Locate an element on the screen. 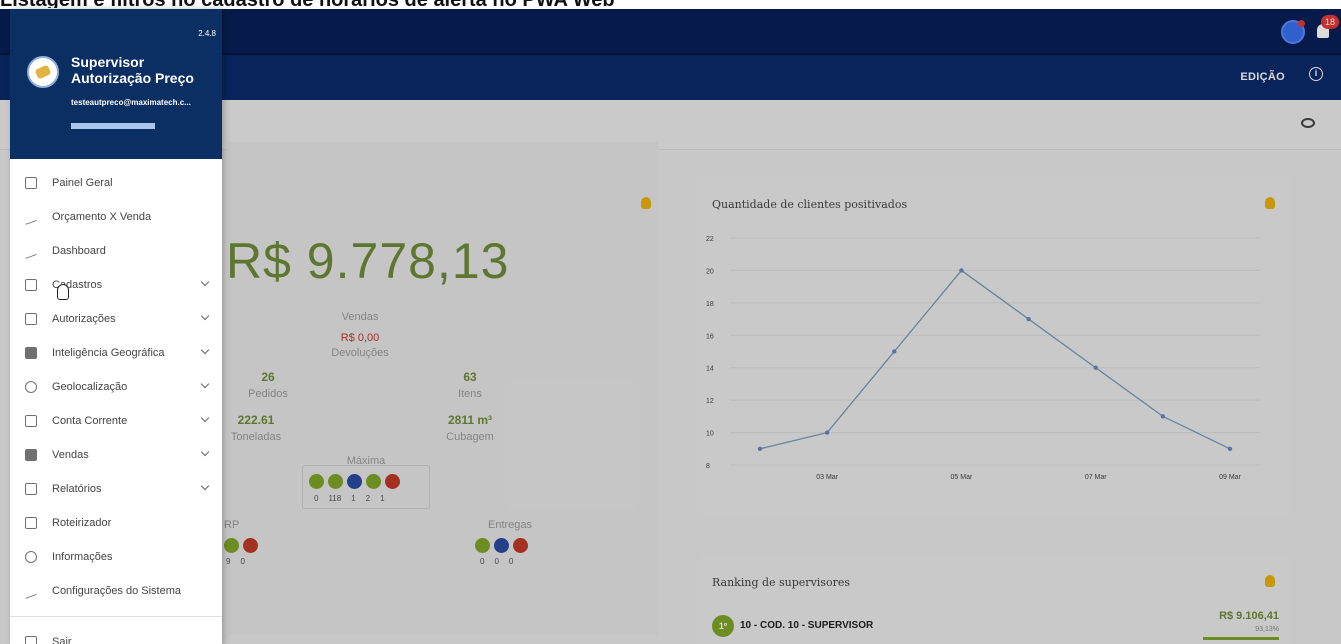 The height and width of the screenshot is (644, 1341). edit-box-icon is located at coordinates (31, 285).